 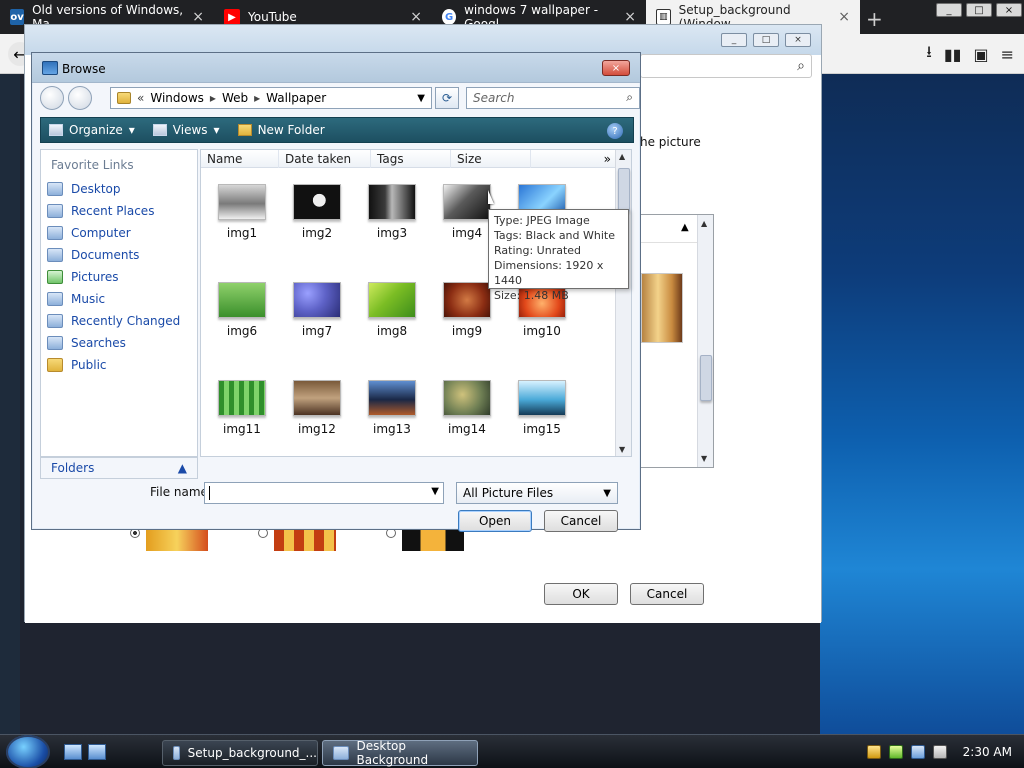 I want to click on cancel-button: Cancel, so click(x=667, y=594).